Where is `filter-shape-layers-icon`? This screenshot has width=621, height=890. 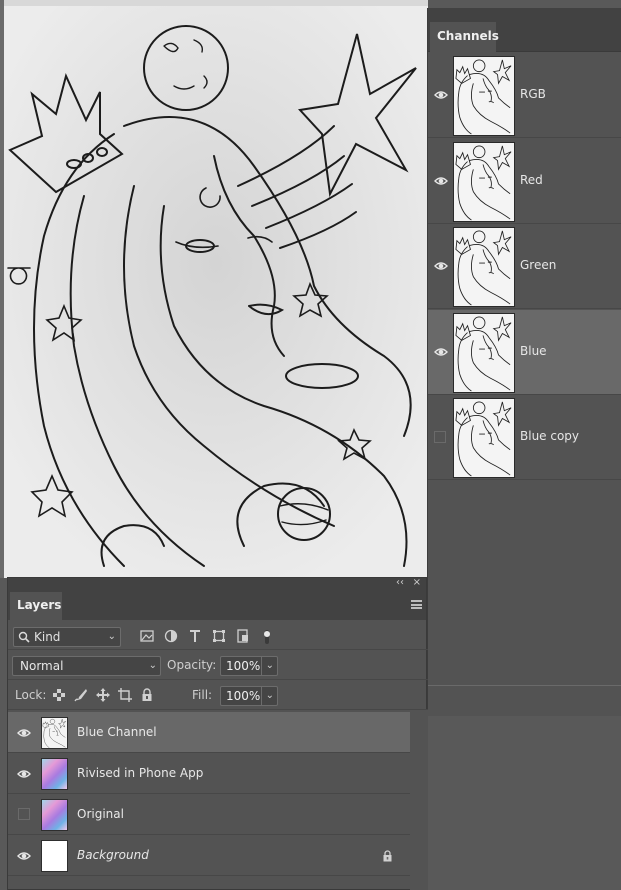
filter-shape-layers-icon is located at coordinates (219, 636).